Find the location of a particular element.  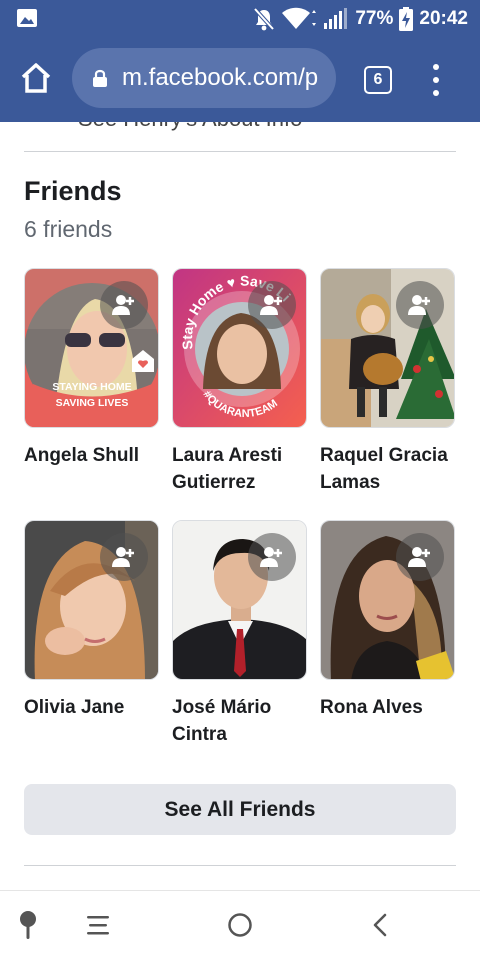

friend-card: Rona Alves is located at coordinates (387, 620).